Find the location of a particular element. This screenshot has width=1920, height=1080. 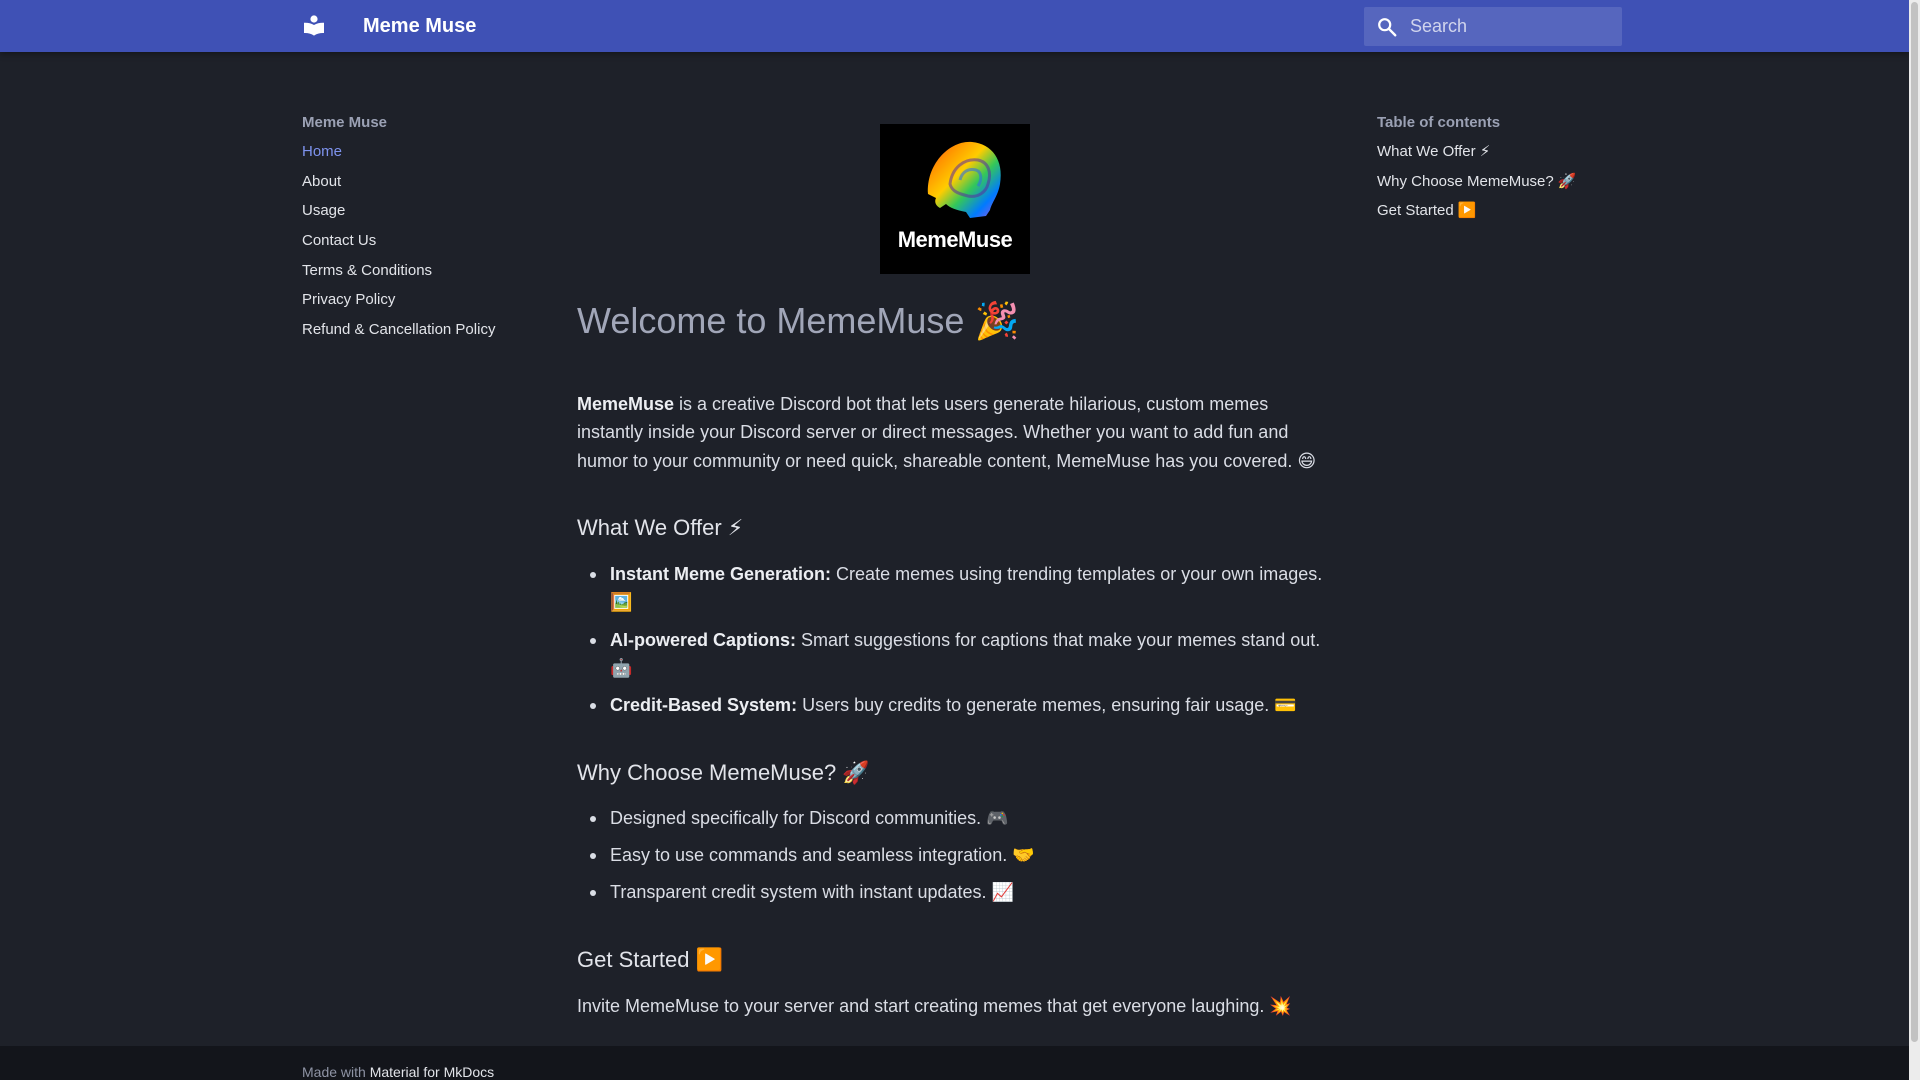

footer-prefix: Made with is located at coordinates (336, 1072).